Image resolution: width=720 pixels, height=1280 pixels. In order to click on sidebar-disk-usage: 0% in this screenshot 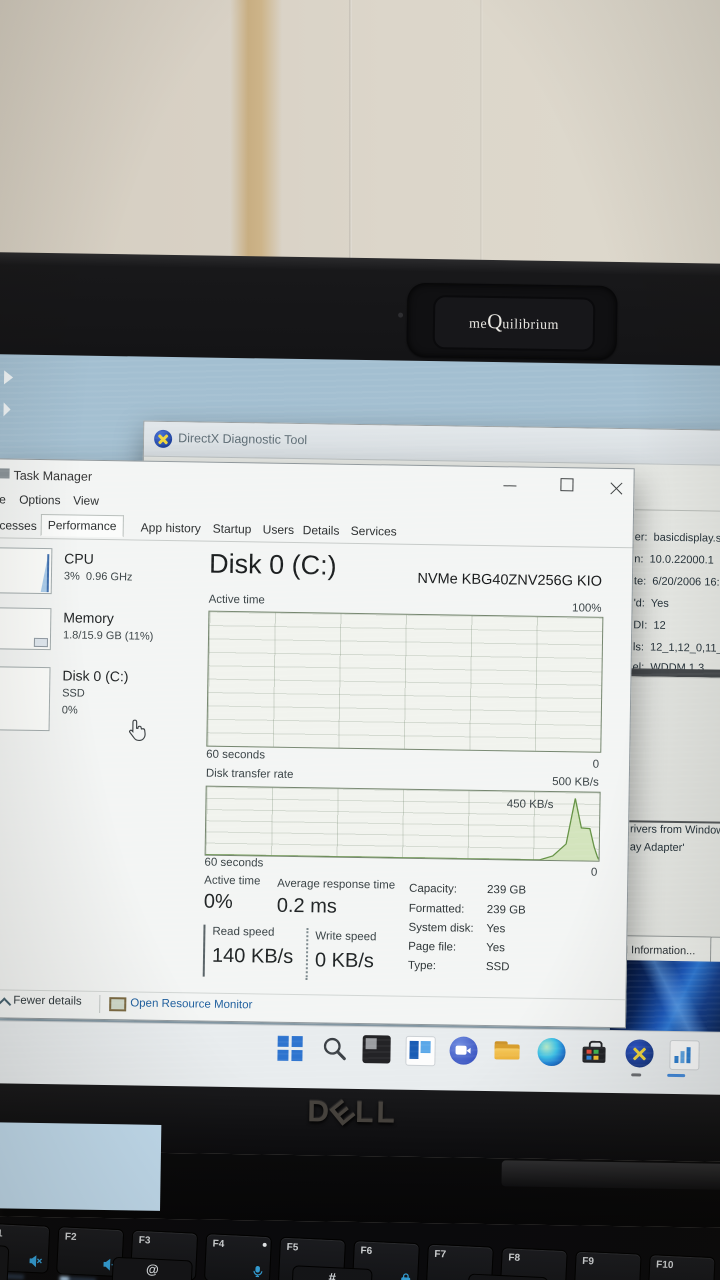, I will do `click(69, 710)`.